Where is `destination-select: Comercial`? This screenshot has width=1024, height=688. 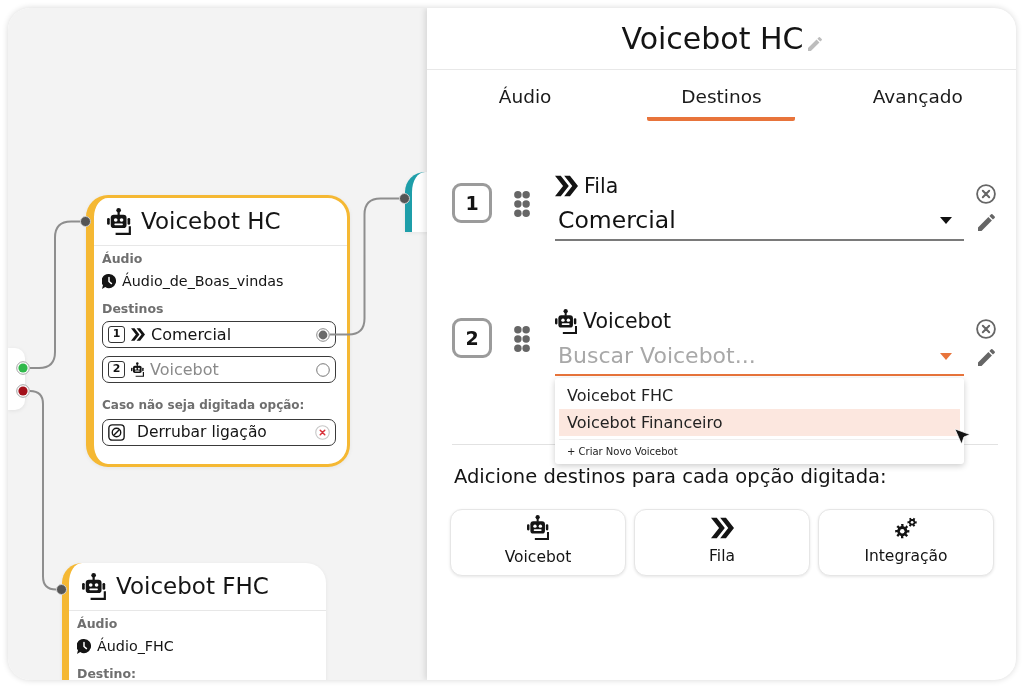 destination-select: Comercial is located at coordinates (759, 221).